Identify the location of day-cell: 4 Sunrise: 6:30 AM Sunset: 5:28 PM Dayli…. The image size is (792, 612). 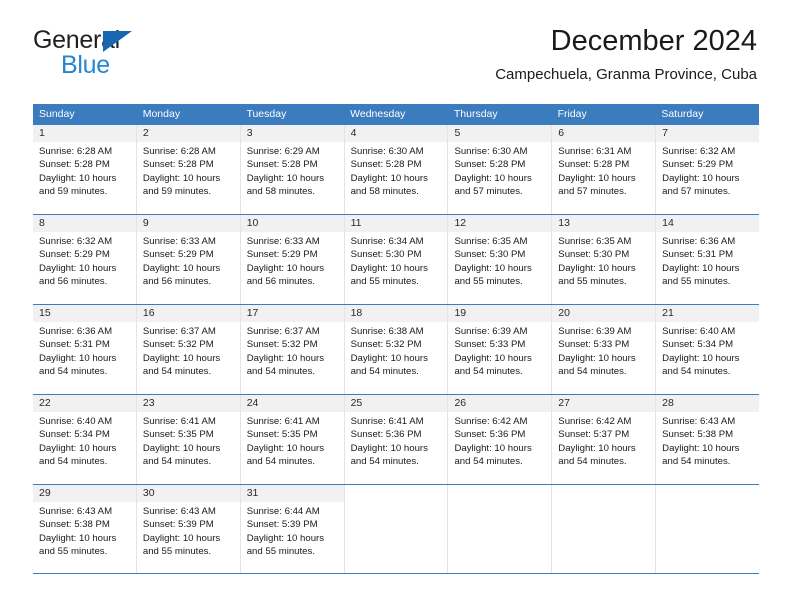
(395, 169).